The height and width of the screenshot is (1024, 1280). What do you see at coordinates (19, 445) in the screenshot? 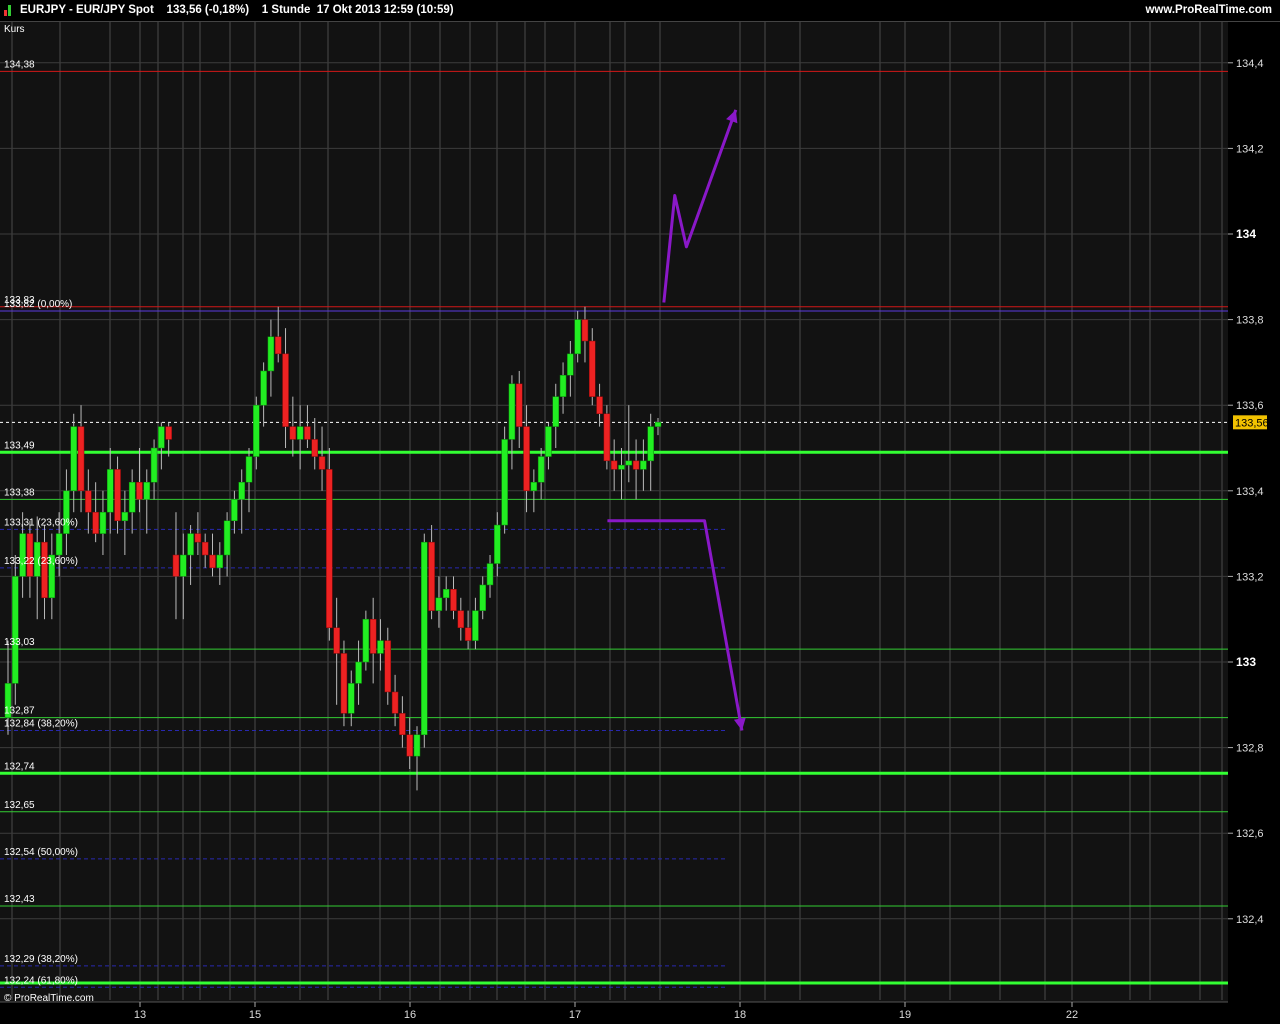
I see `level-label: 133,49` at bounding box center [19, 445].